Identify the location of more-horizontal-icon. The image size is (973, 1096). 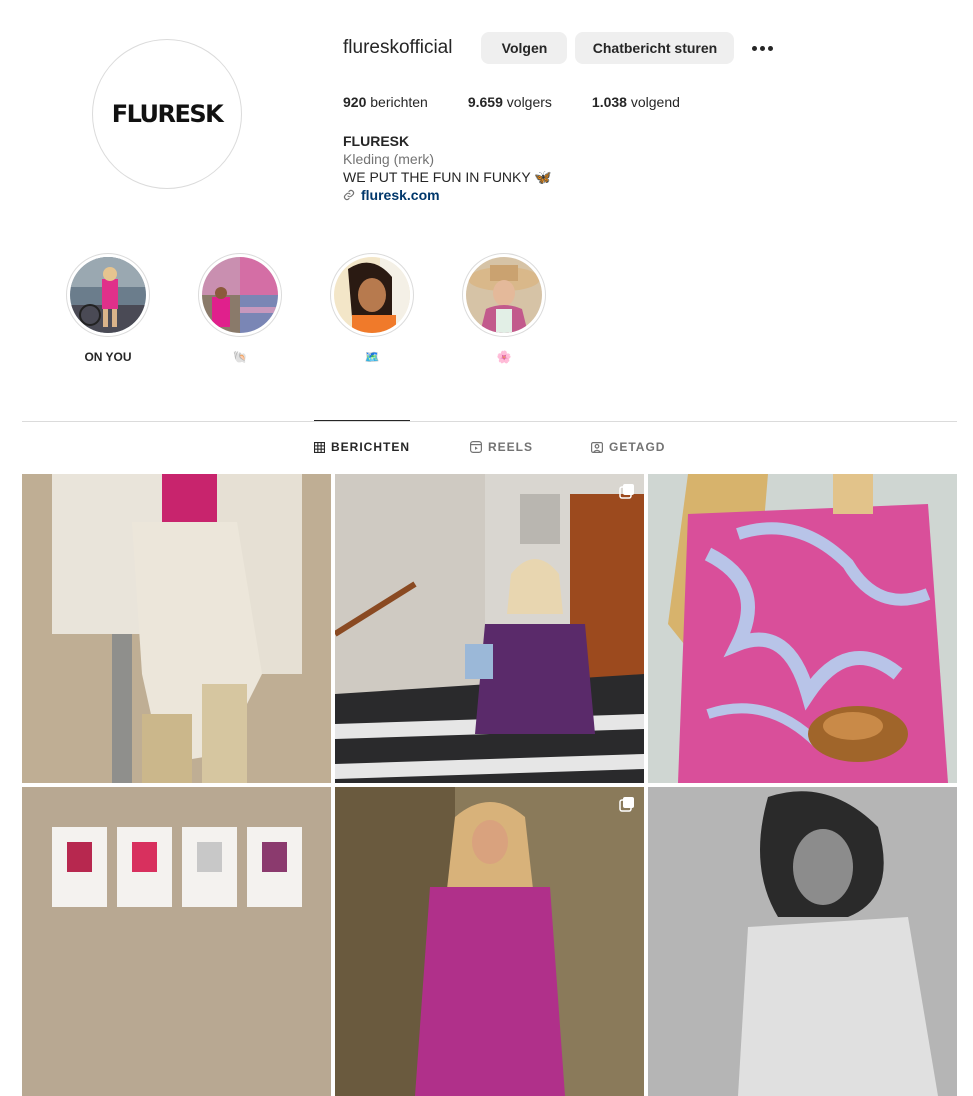
(762, 48).